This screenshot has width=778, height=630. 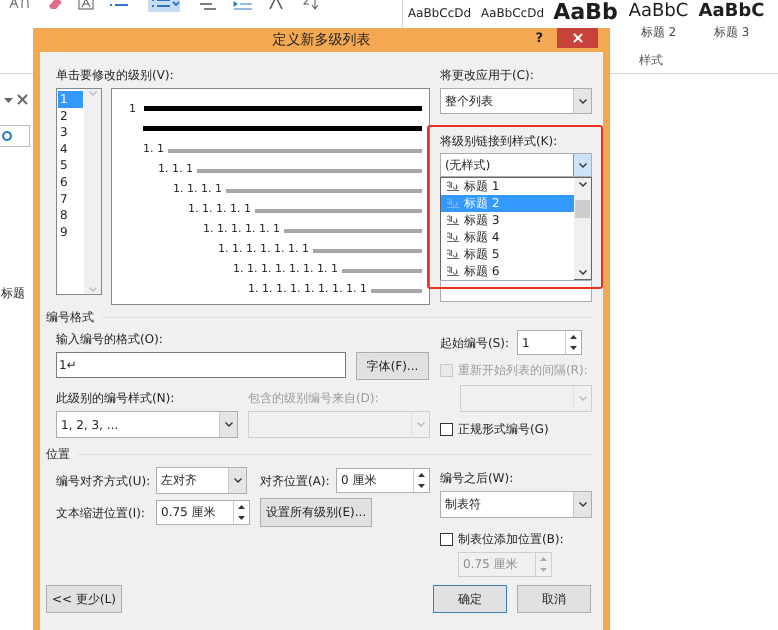 I want to click on format-field: 1↵, so click(x=201, y=365).